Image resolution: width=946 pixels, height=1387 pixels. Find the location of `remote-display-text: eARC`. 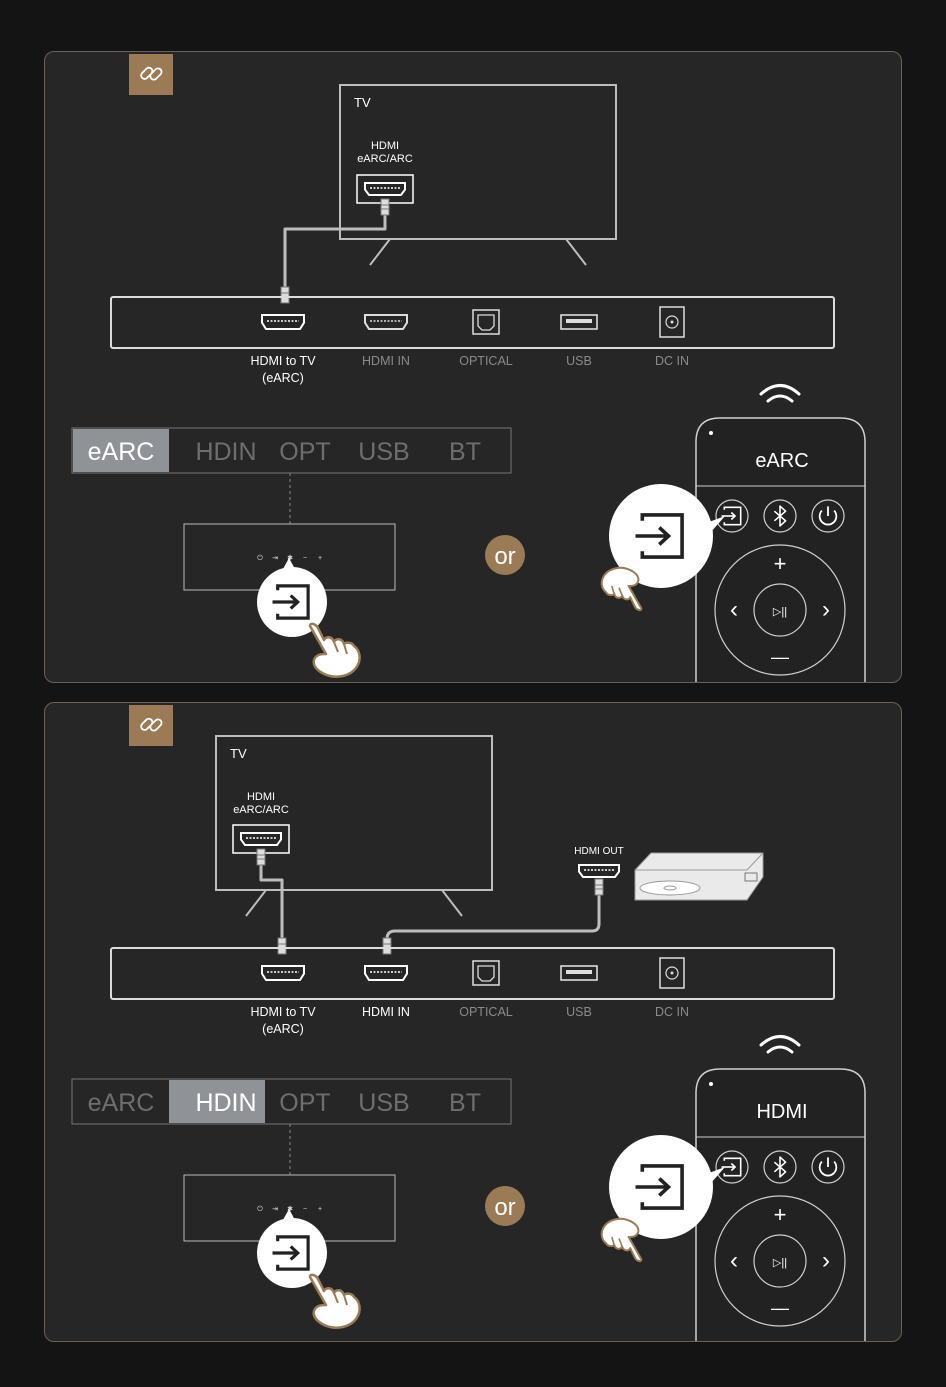

remote-display-text: eARC is located at coordinates (781, 461).